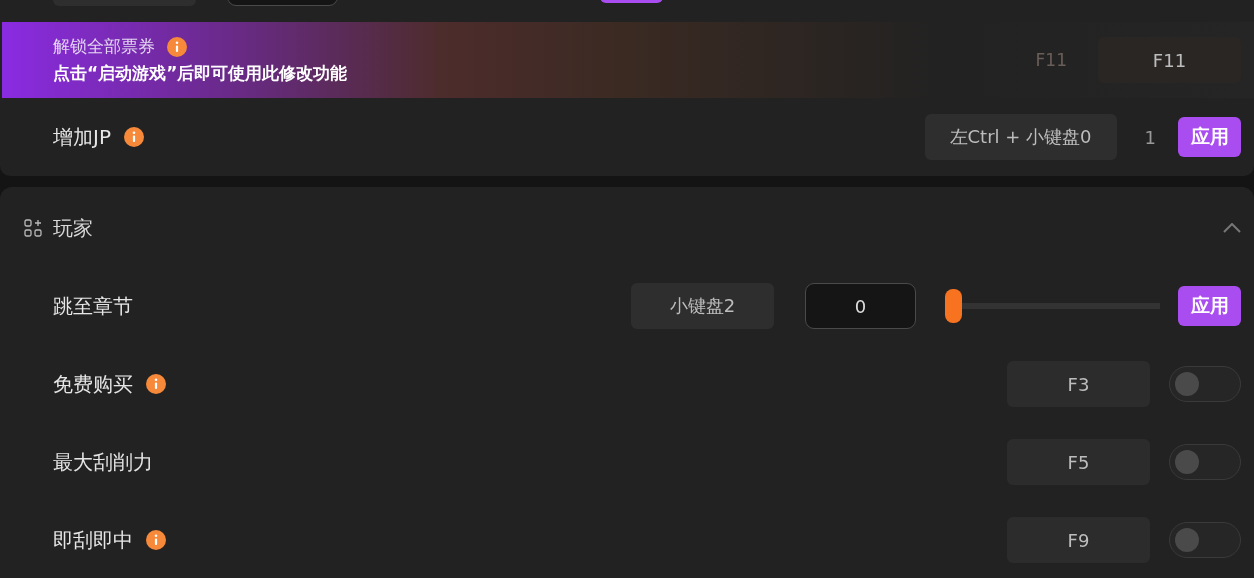 This screenshot has width=1254, height=578. I want to click on hotkey-chip: F11, so click(1169, 60).